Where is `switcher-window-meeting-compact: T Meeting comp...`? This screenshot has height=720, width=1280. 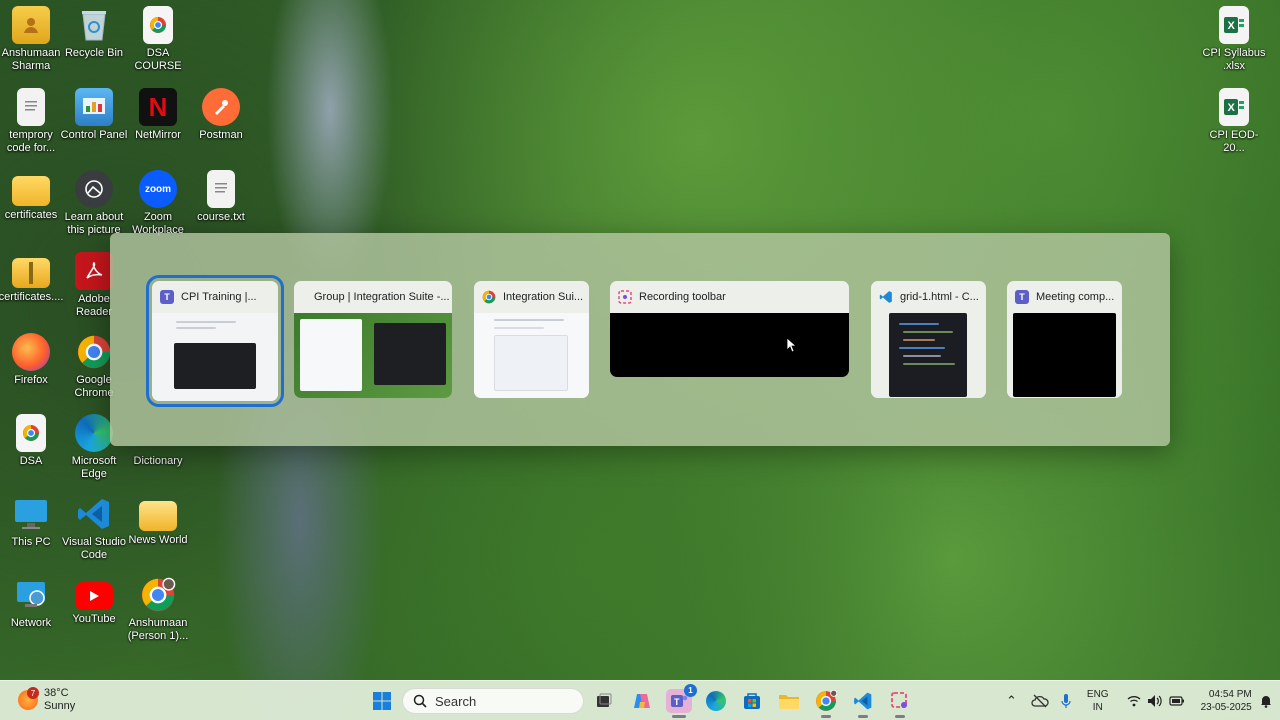 switcher-window-meeting-compact: T Meeting comp... is located at coordinates (1064, 339).